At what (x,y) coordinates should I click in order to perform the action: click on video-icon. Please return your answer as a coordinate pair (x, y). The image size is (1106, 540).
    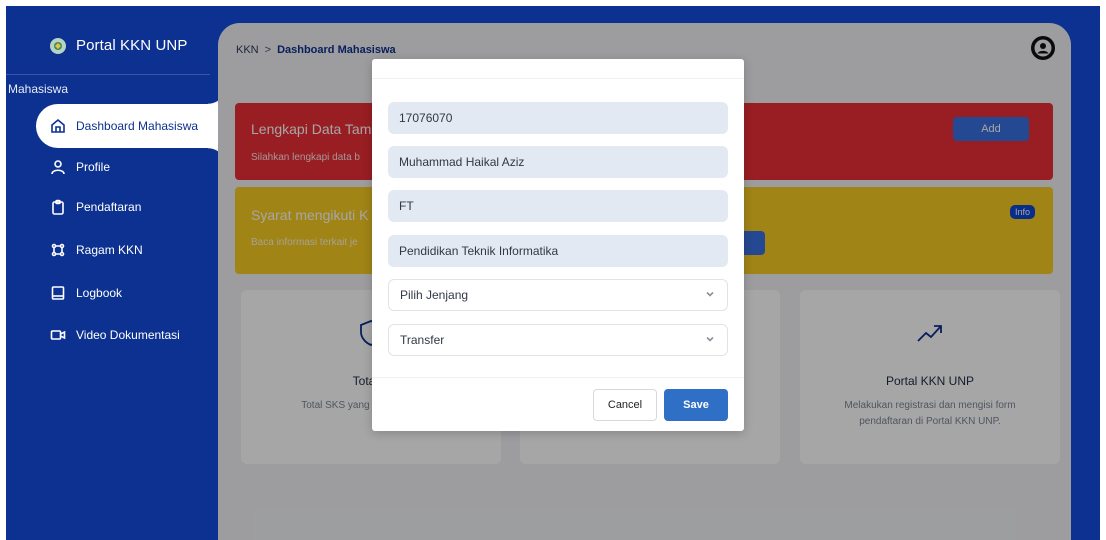
    Looking at the image, I should click on (58, 335).